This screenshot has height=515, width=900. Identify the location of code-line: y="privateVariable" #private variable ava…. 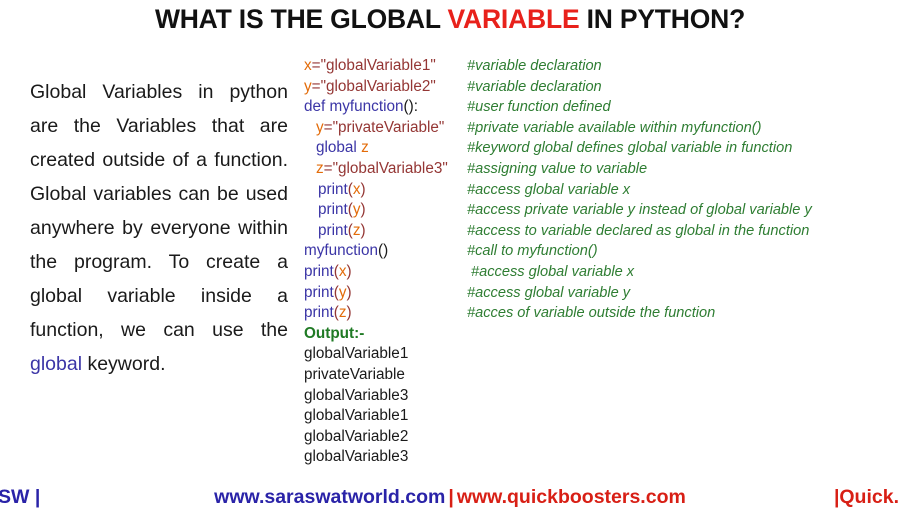
(602, 128).